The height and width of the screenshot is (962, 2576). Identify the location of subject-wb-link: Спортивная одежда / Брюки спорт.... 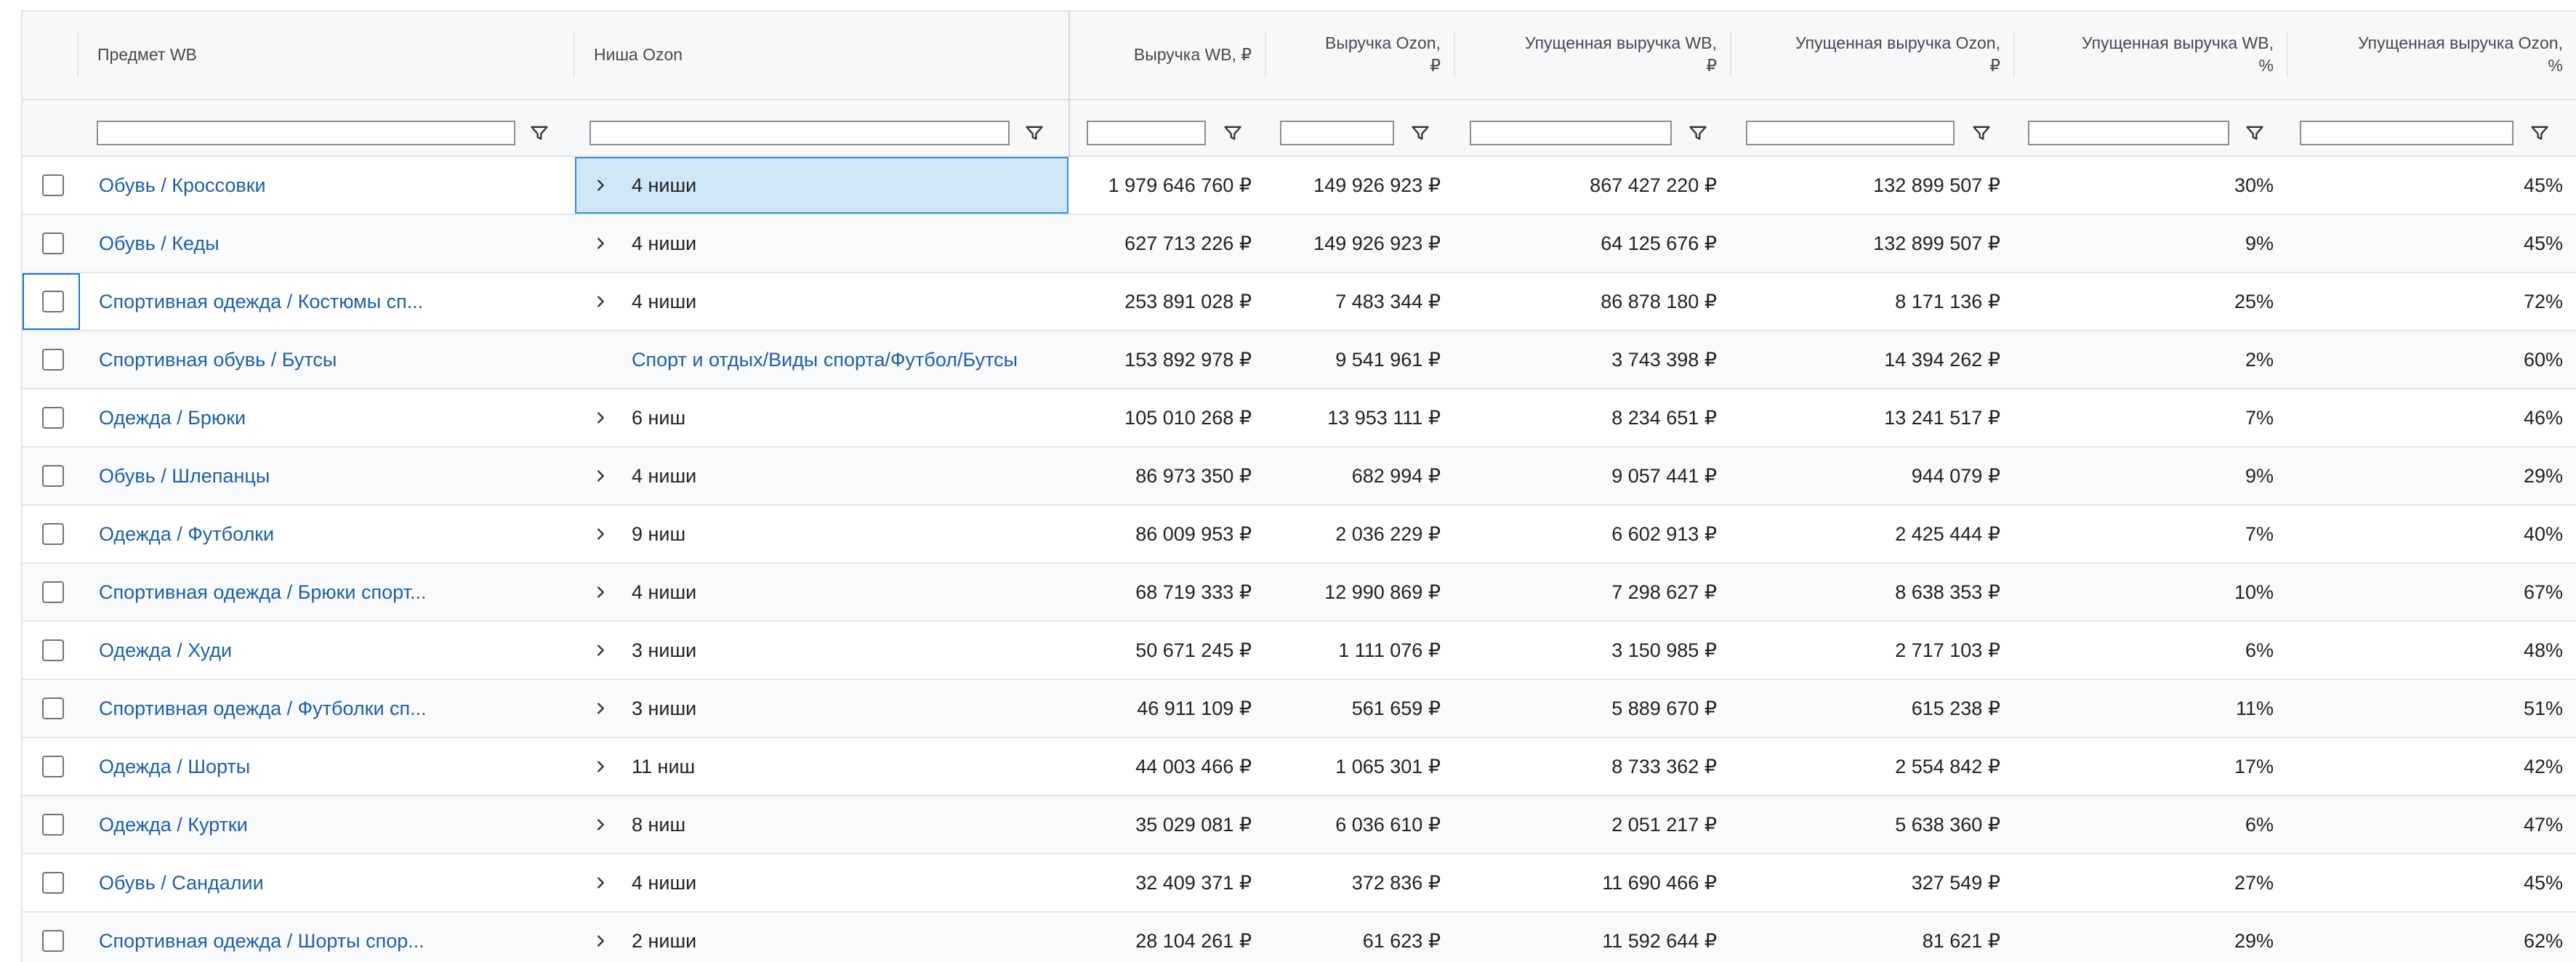
(331, 592).